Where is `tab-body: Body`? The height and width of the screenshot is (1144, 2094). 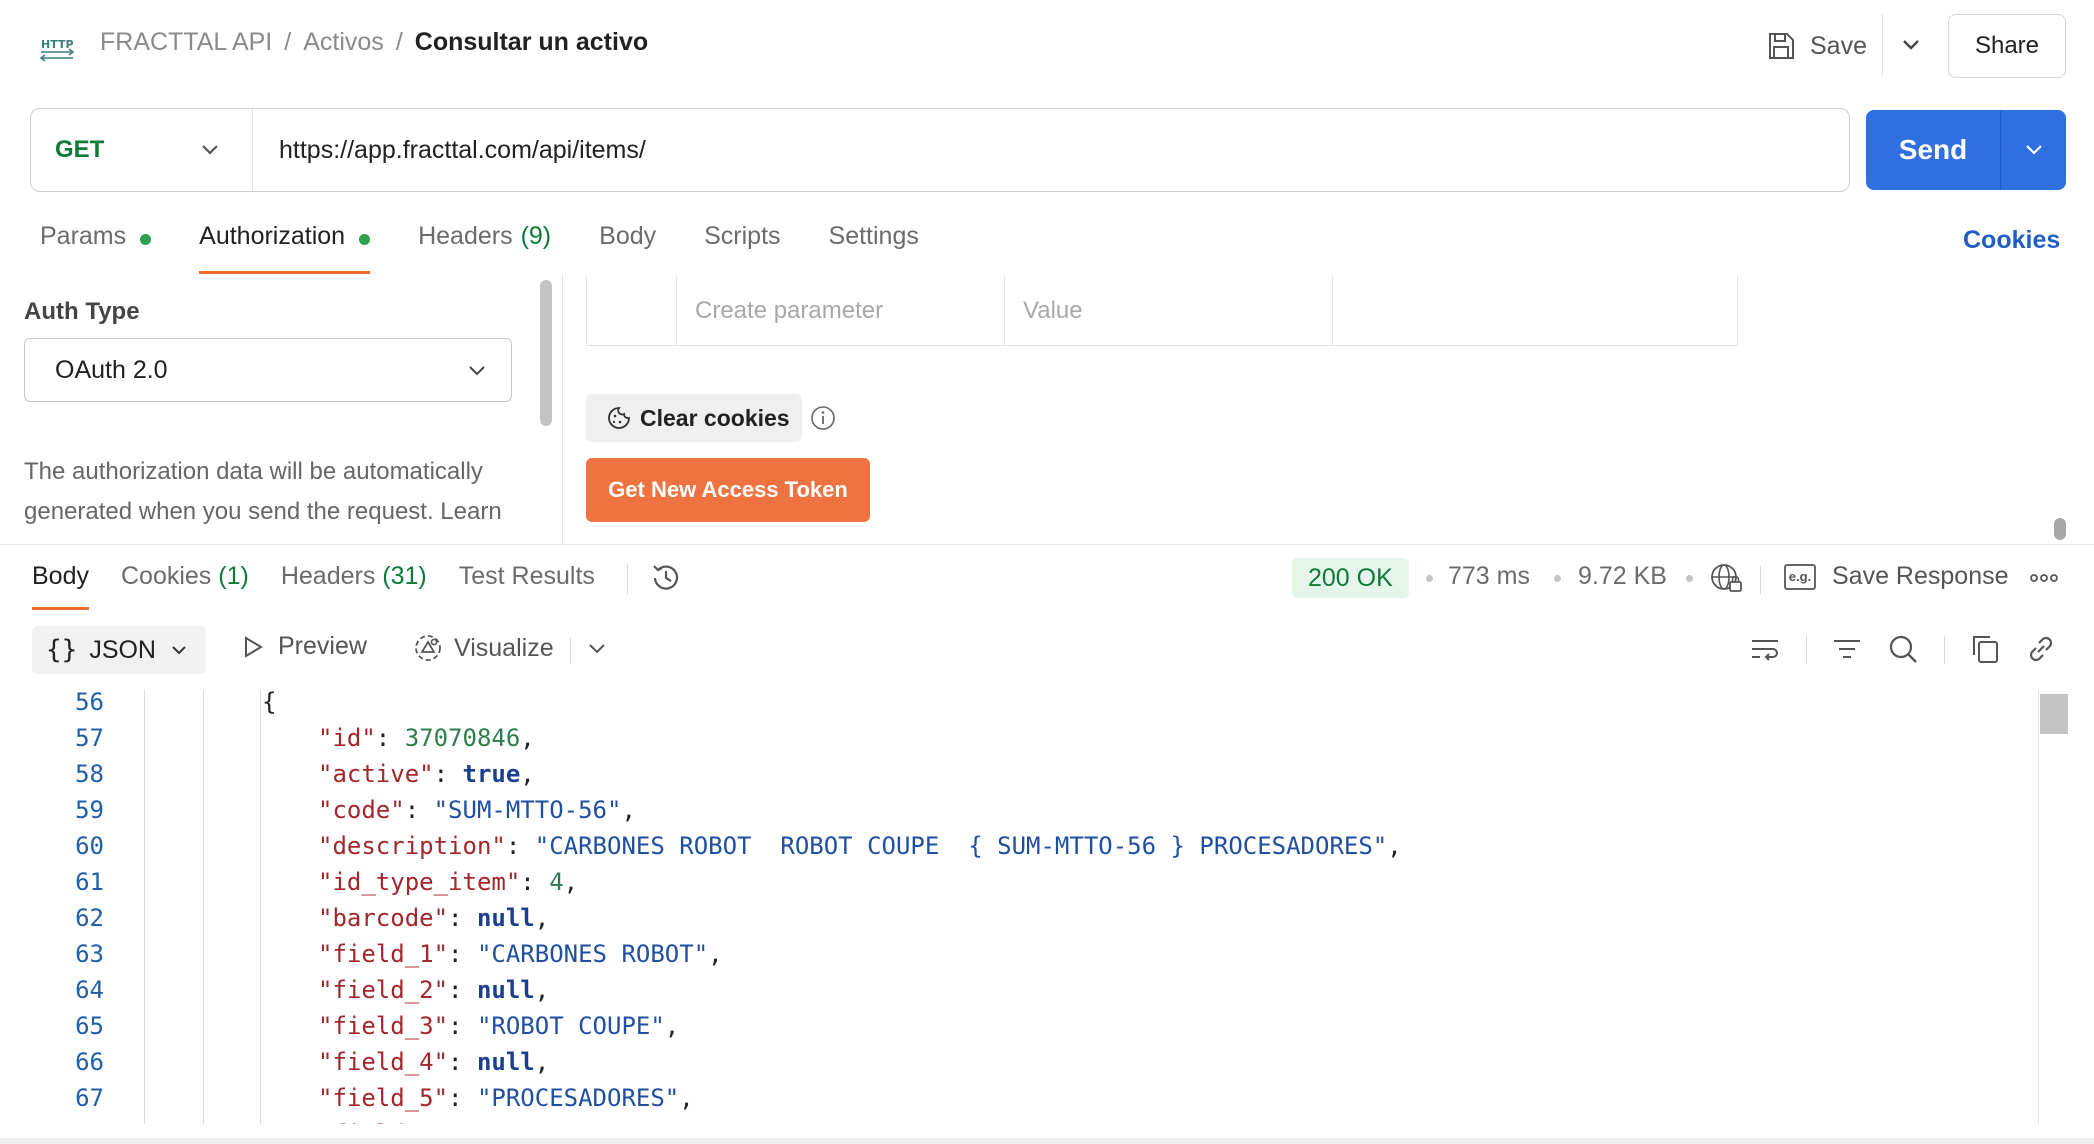 tab-body: Body is located at coordinates (627, 248).